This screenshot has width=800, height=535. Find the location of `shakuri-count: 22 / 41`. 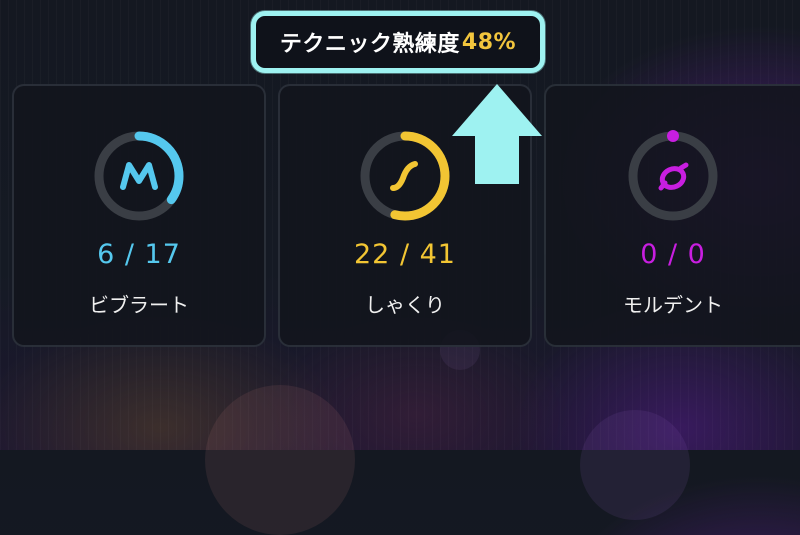

shakuri-count: 22 / 41 is located at coordinates (405, 254).